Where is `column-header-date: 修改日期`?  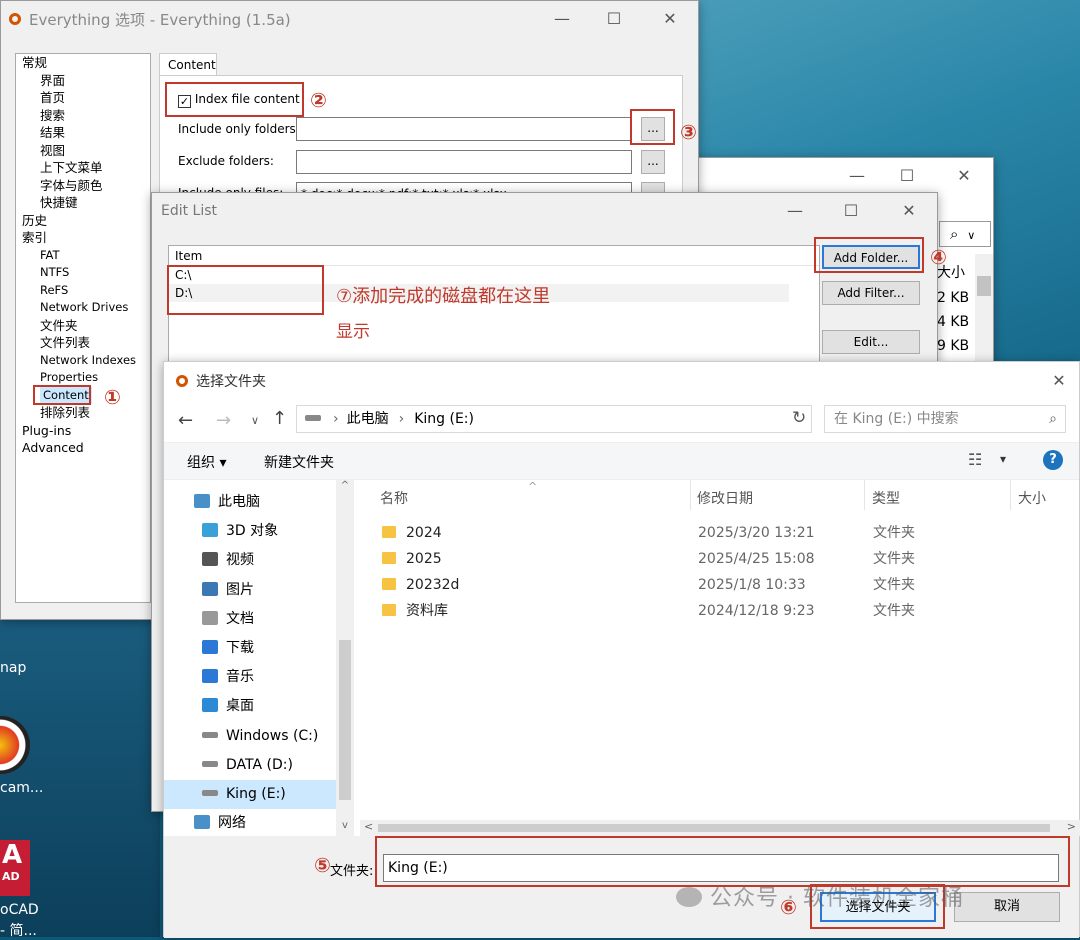
column-header-date: 修改日期 is located at coordinates (725, 498).